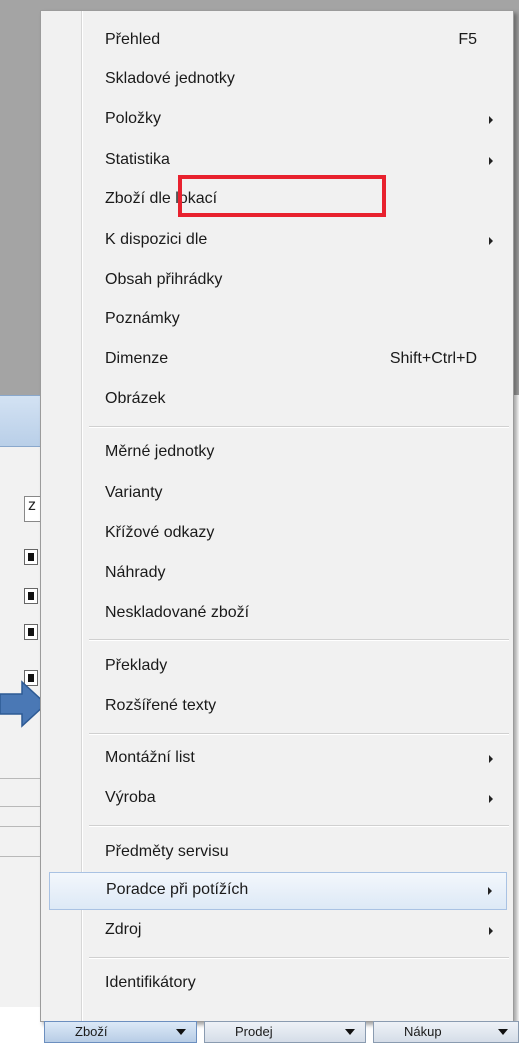 The height and width of the screenshot is (1043, 519). What do you see at coordinates (134, 492) in the screenshot?
I see `menu-item-label: Varianty` at bounding box center [134, 492].